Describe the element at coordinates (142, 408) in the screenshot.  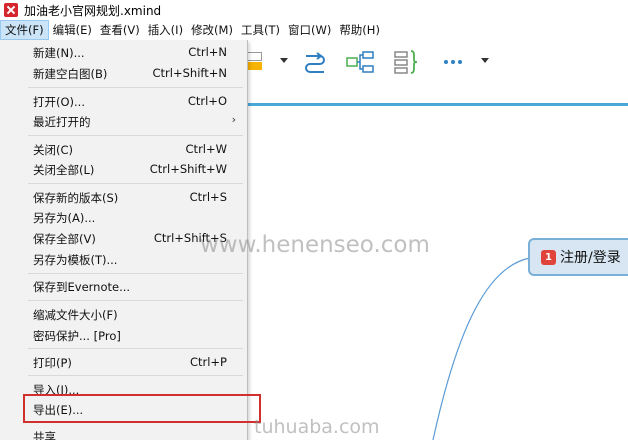
I see `export-highlight-annotation` at that location.